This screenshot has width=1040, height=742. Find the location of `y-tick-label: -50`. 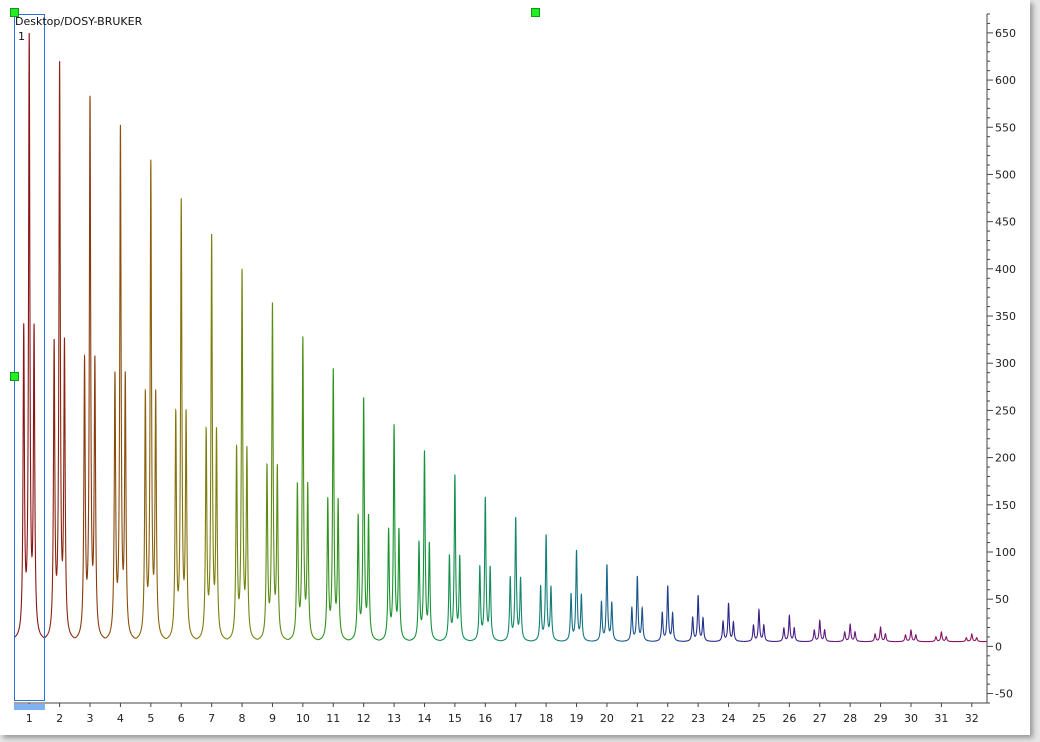

y-tick-label: -50 is located at coordinates (1004, 694).